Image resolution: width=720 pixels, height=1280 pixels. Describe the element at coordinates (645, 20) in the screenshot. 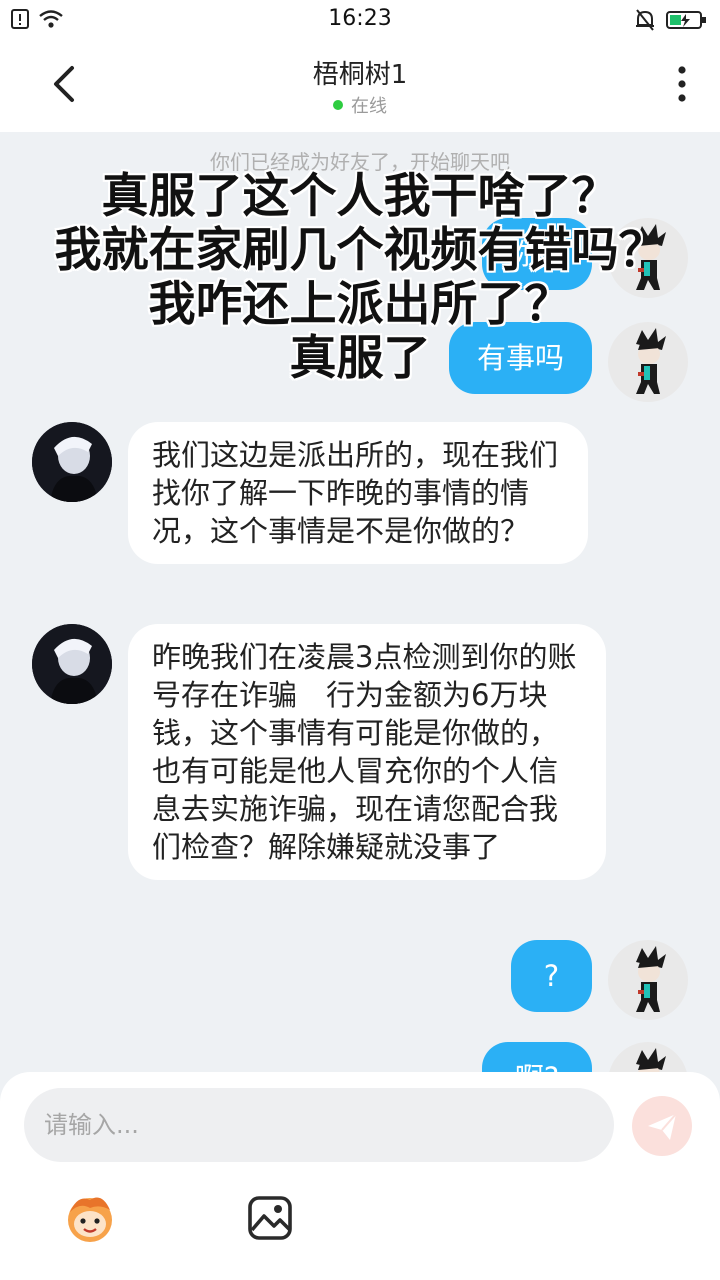

I see `mute-bell-icon` at that location.